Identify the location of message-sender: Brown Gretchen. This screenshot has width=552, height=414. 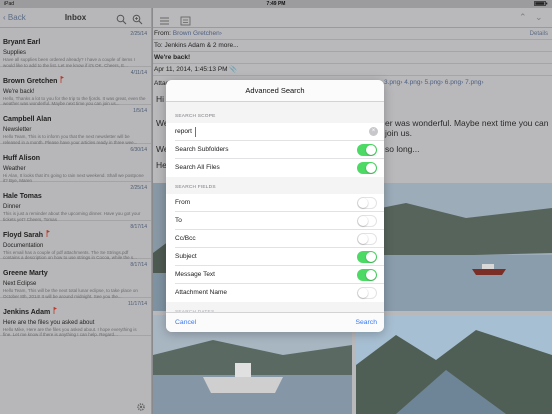
(30, 81).